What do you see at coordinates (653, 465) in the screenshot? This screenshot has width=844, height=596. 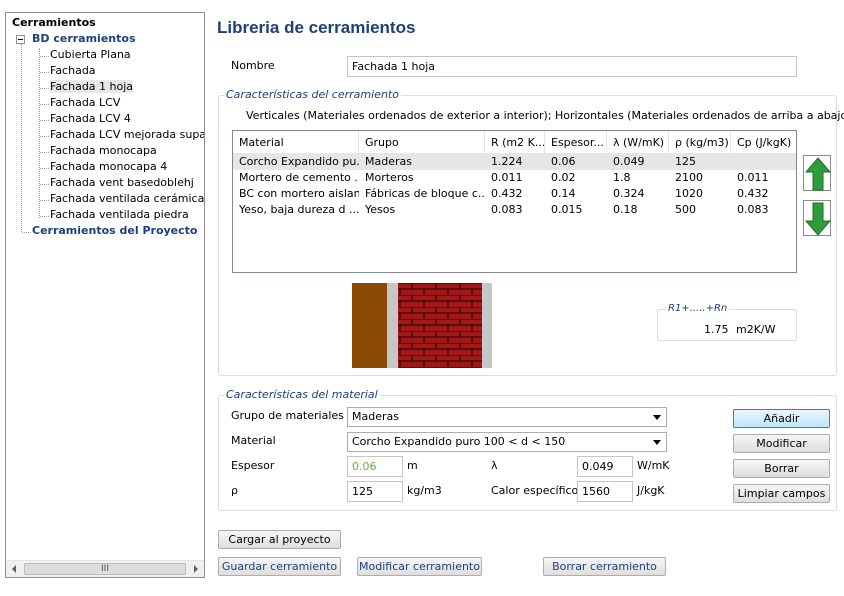 I see `lambda-unit: W/mK` at bounding box center [653, 465].